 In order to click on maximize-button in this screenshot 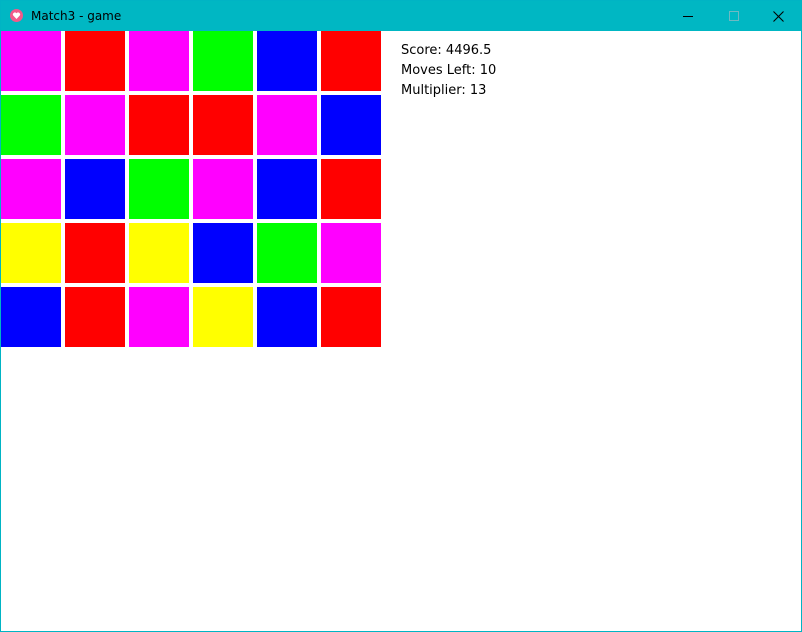, I will do `click(734, 16)`.